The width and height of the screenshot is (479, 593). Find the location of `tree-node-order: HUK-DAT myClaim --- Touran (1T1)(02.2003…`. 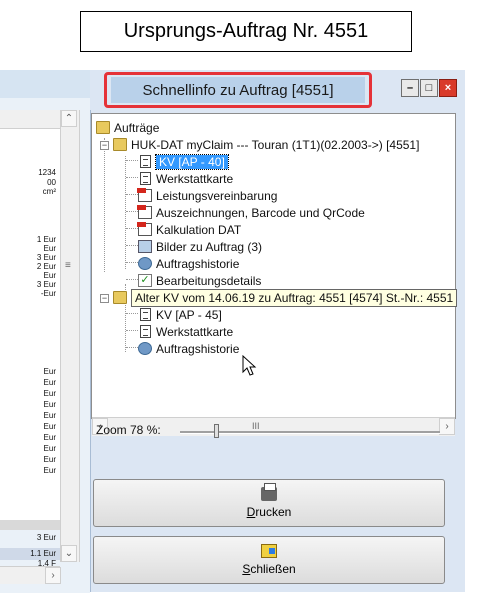

tree-node-order: HUK-DAT myClaim --- Touran (1T1)(02.2003… is located at coordinates (266, 144).